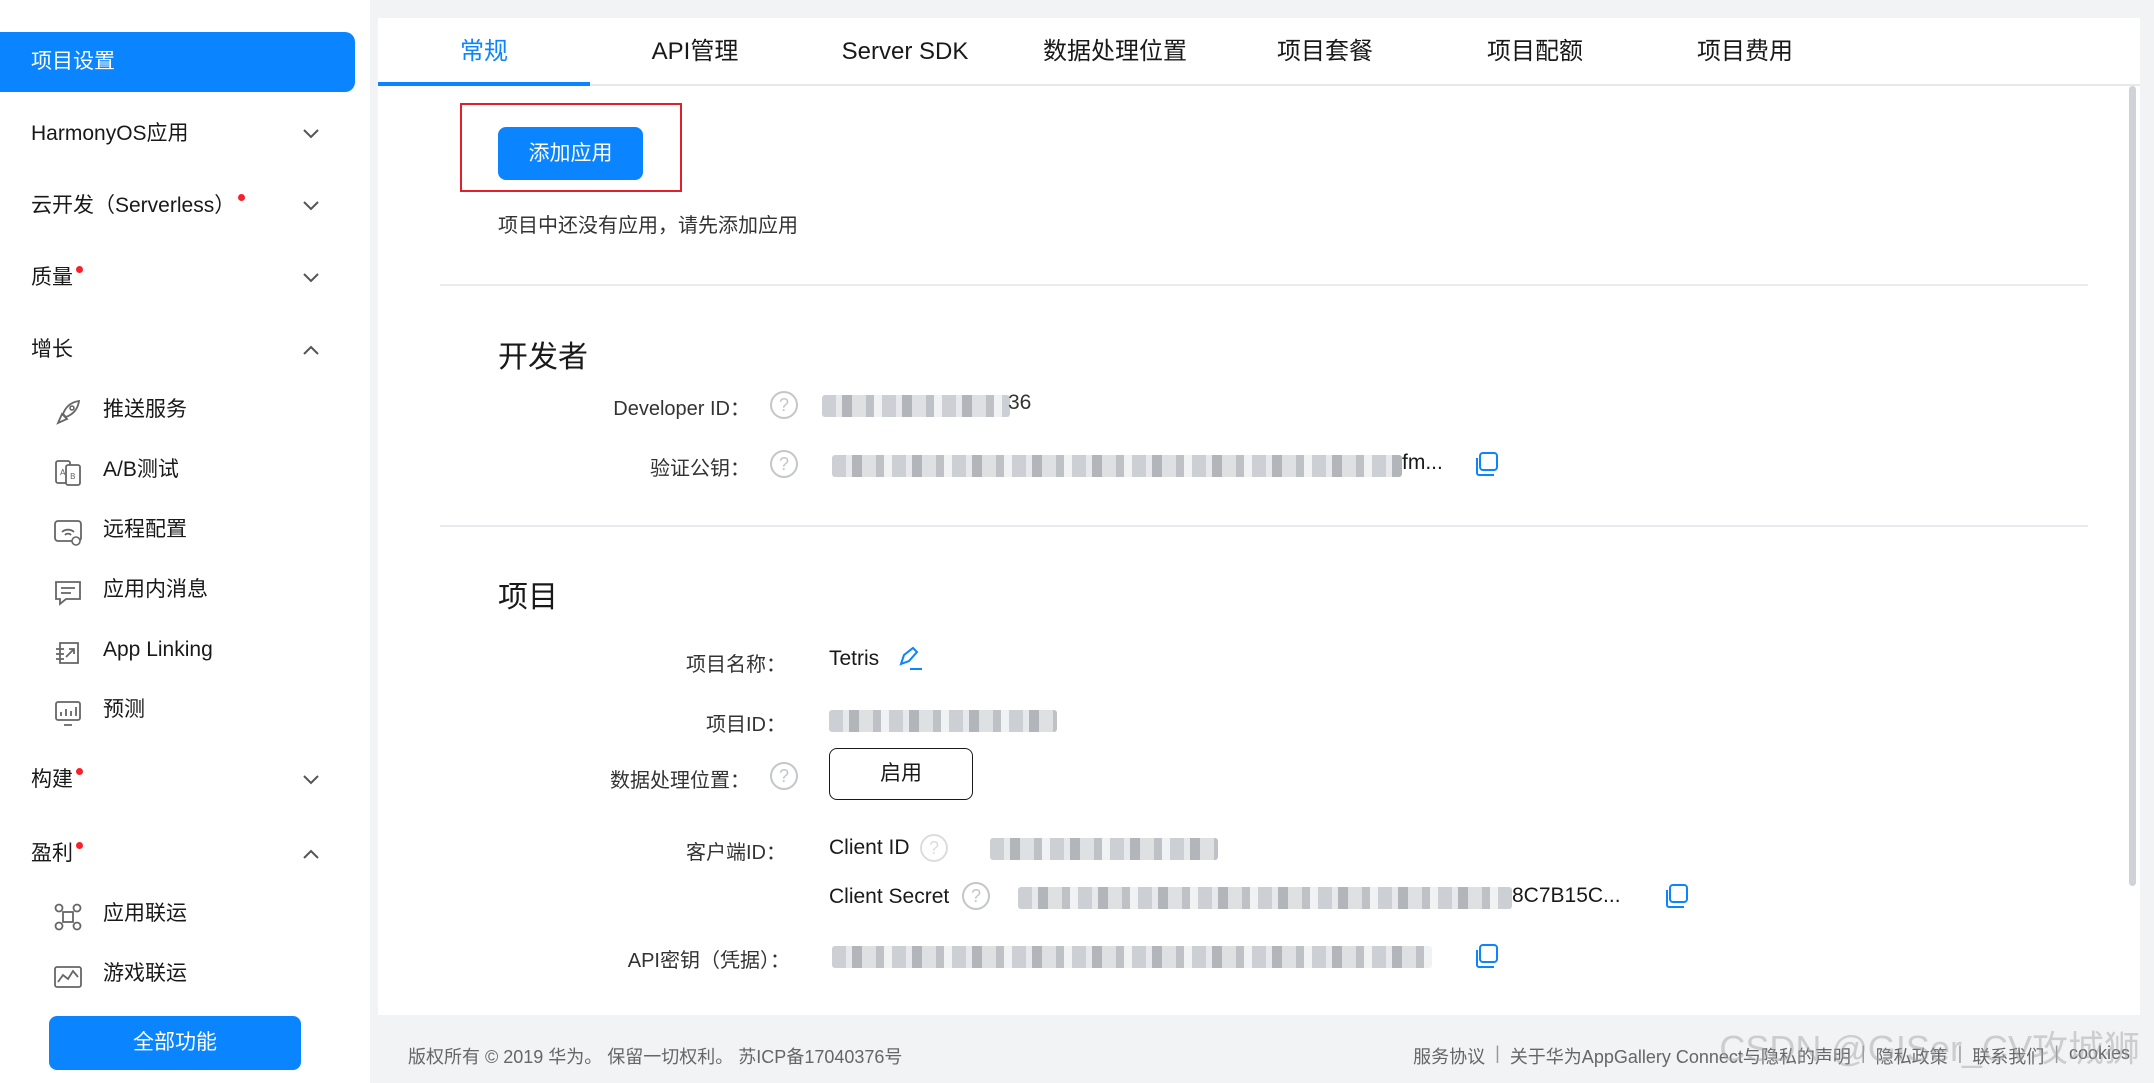  Describe the element at coordinates (708, 961) in the screenshot. I see `api-key-label: API密钥（凭据）：` at that location.